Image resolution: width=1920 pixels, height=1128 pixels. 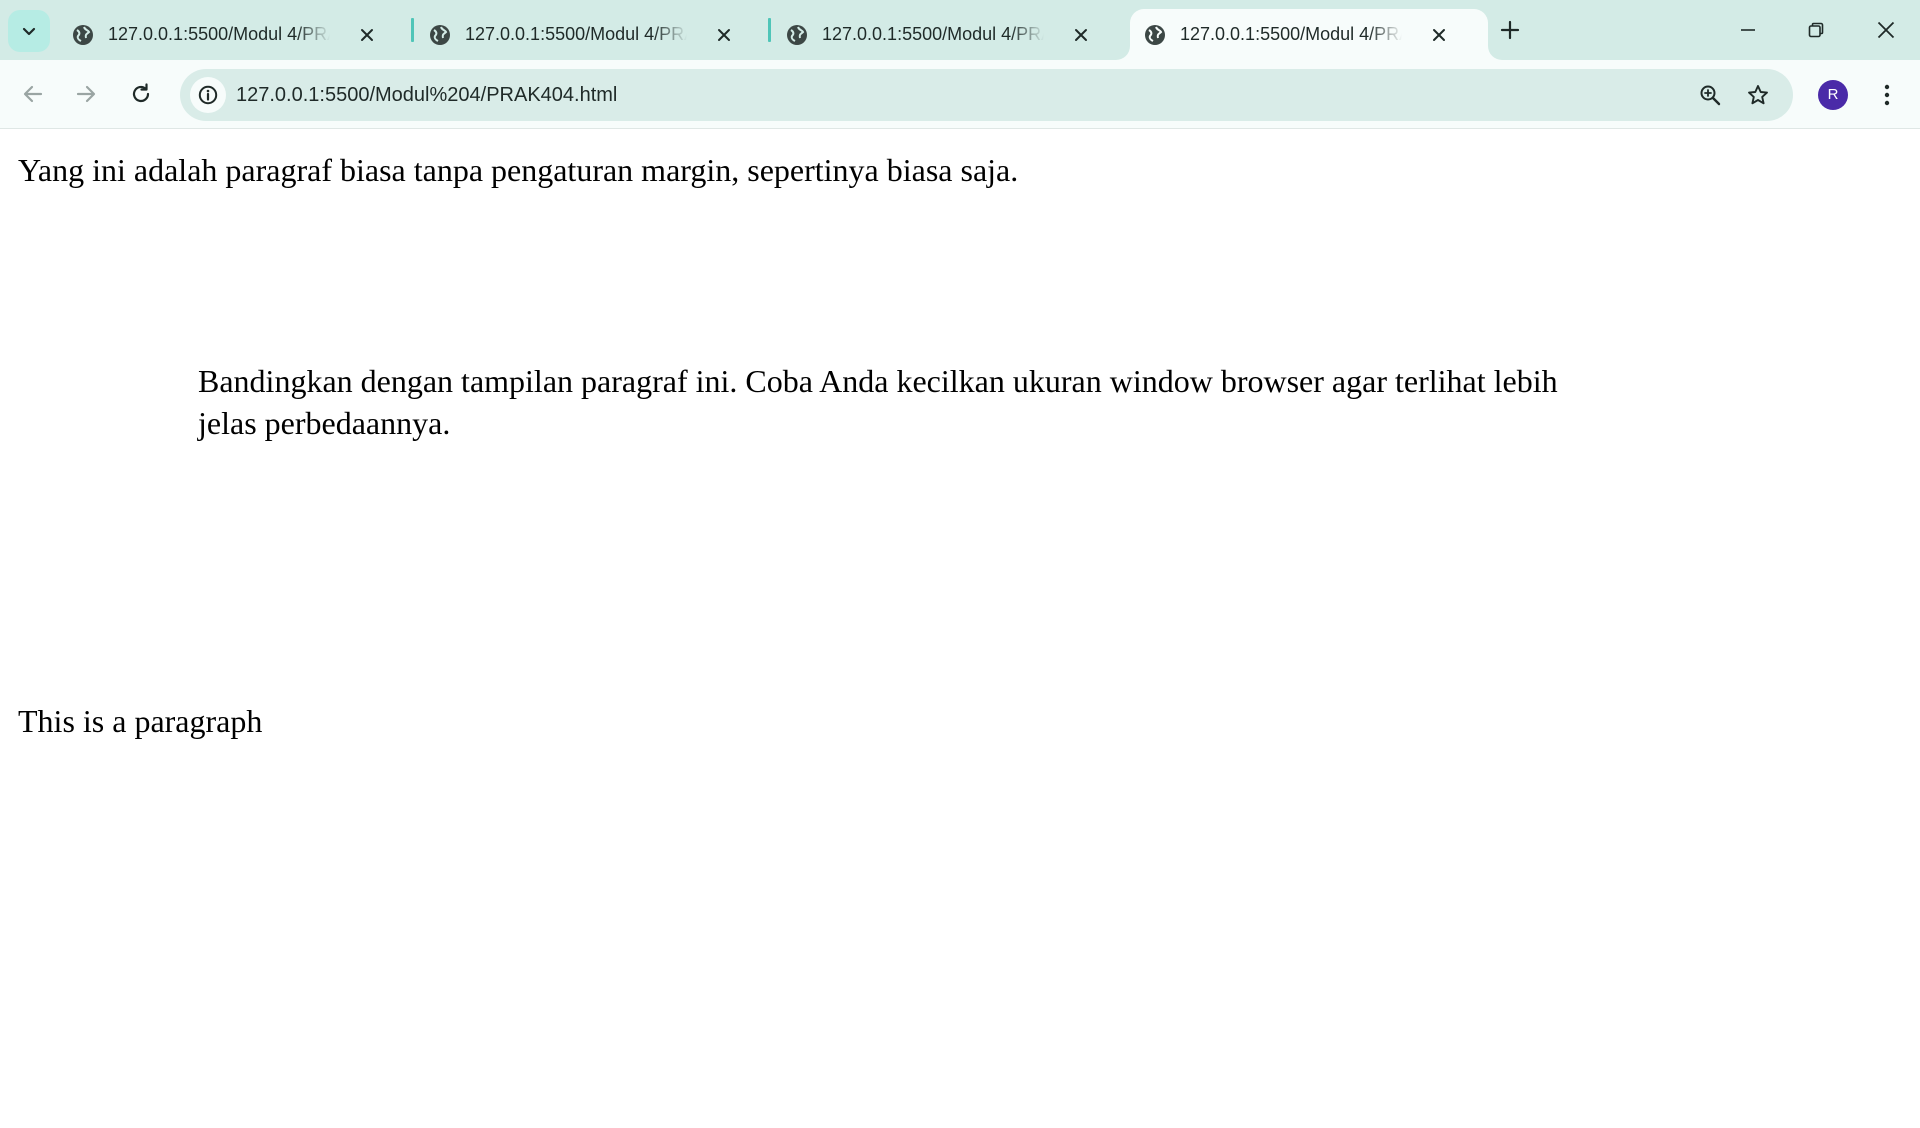 I want to click on forward-button, so click(x=86, y=94).